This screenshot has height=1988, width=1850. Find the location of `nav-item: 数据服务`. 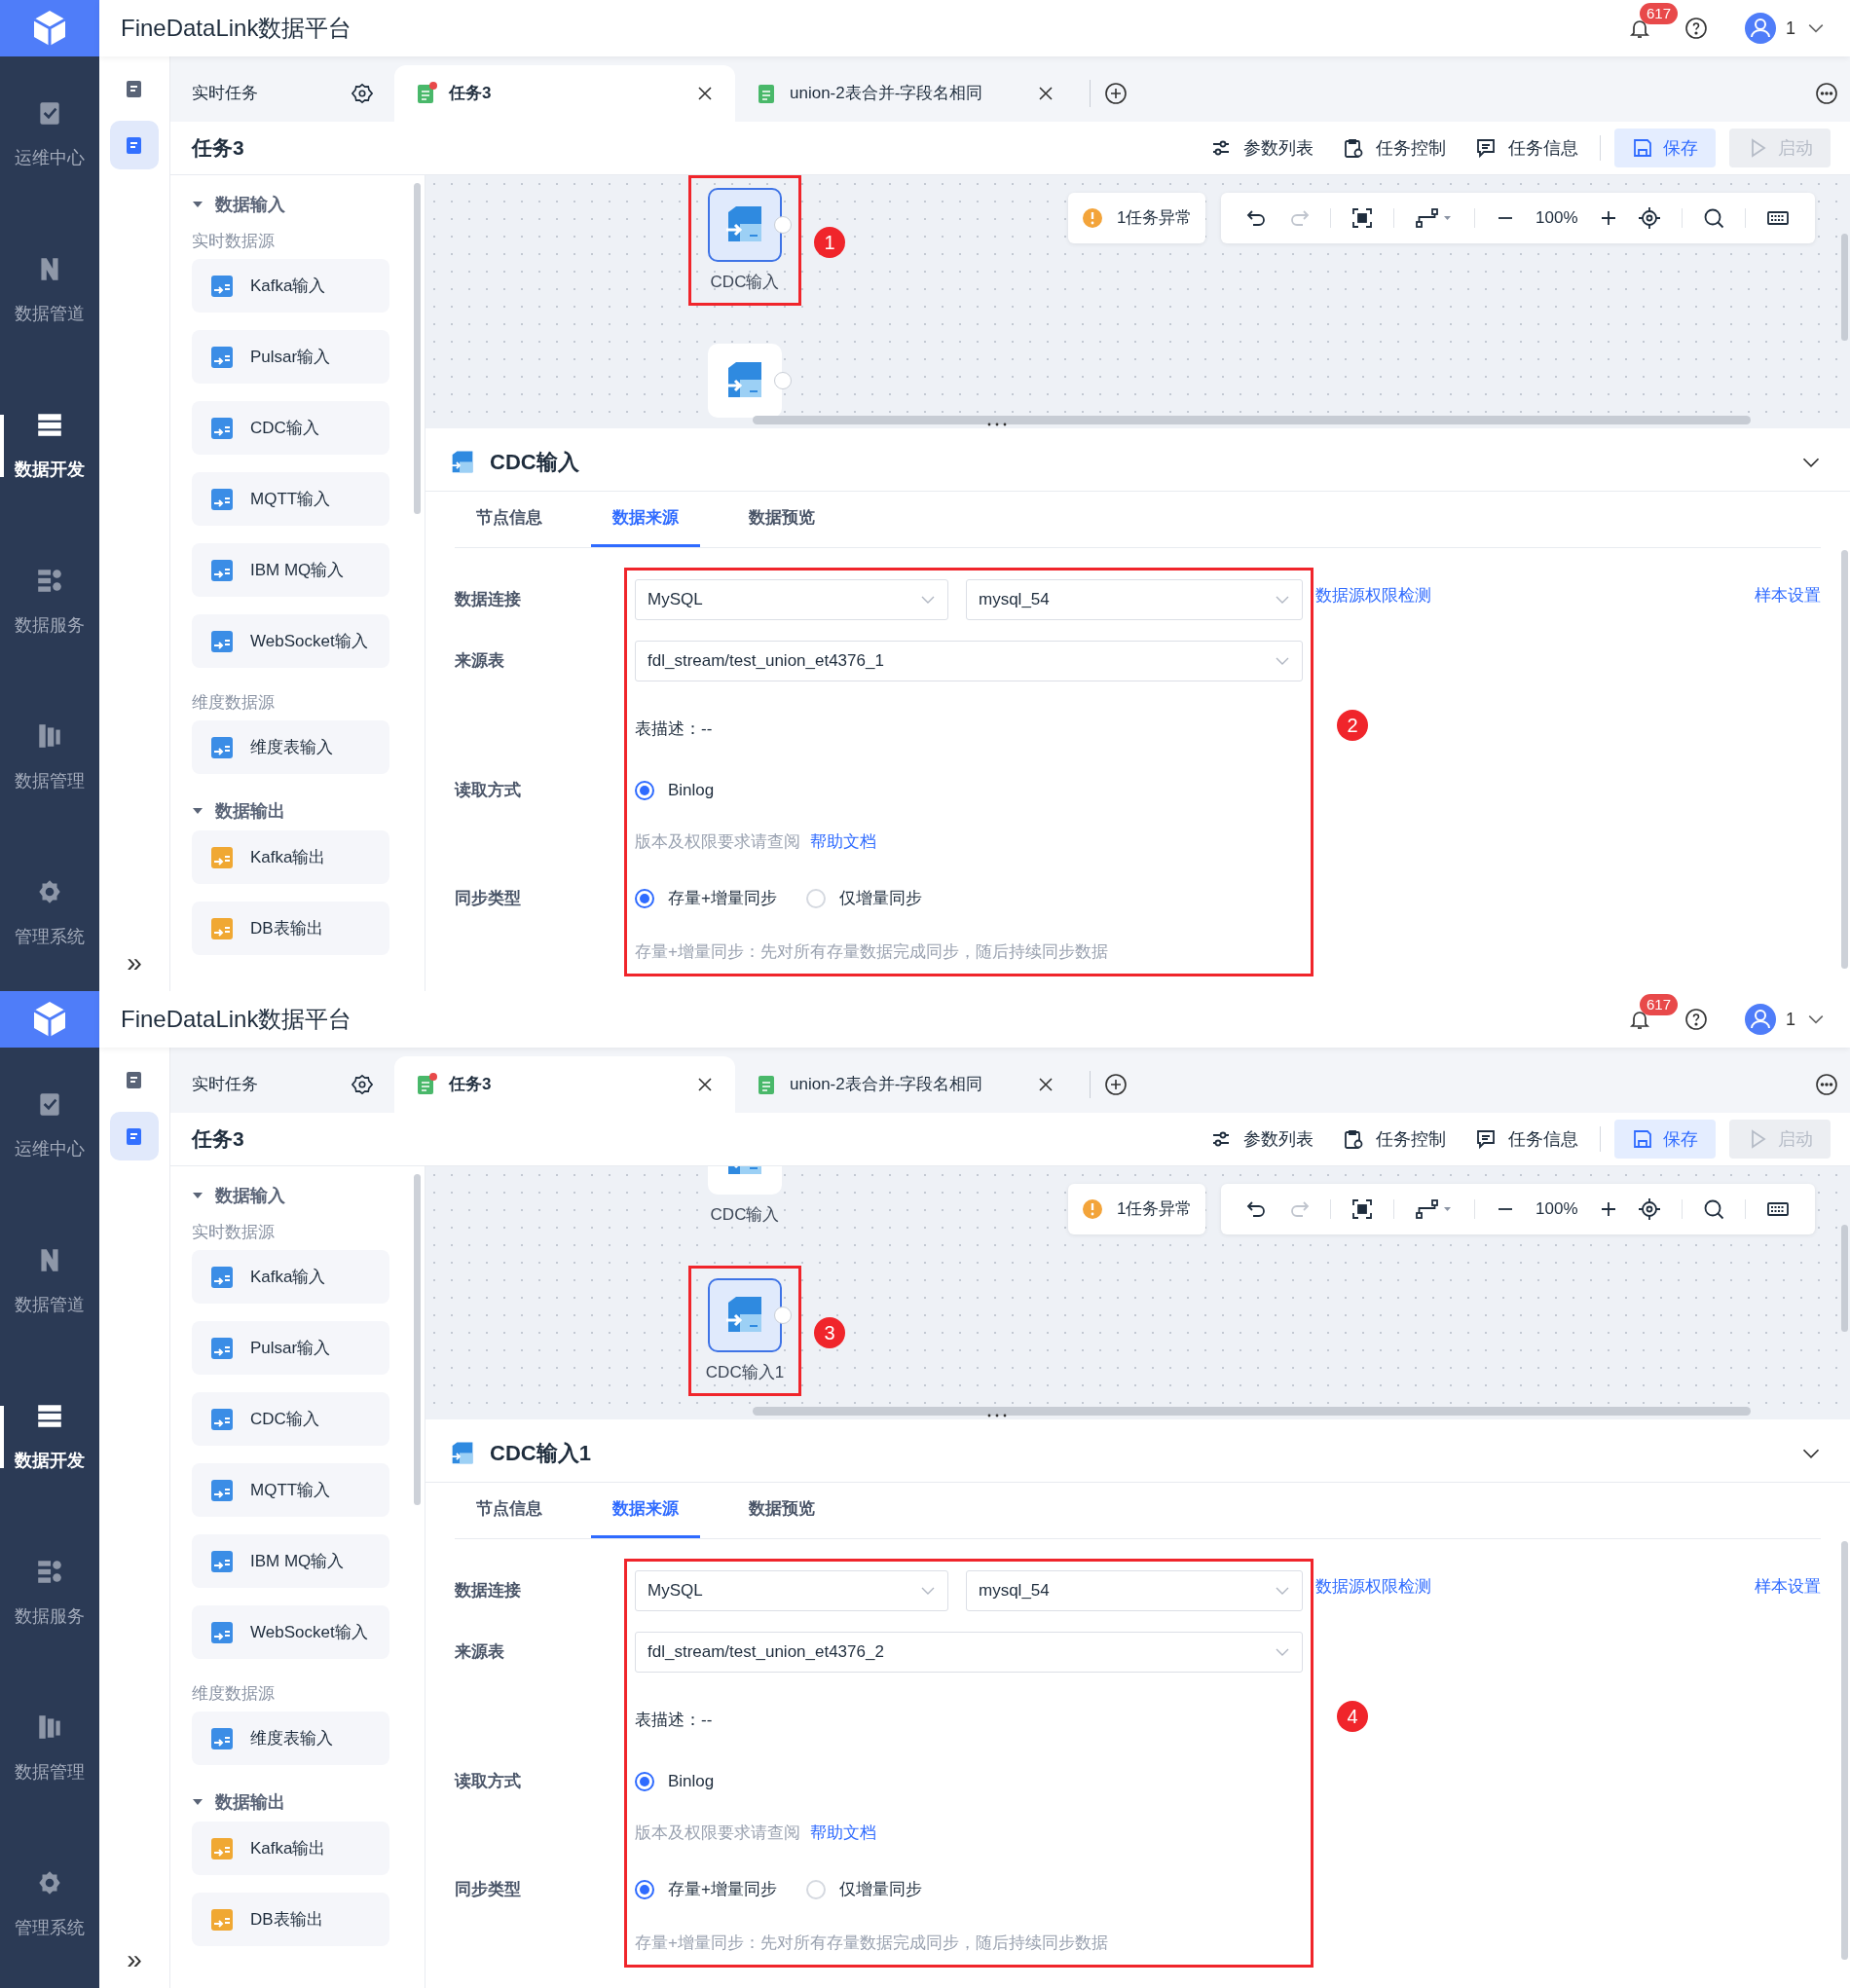

nav-item: 数据服务 is located at coordinates (49, 602).